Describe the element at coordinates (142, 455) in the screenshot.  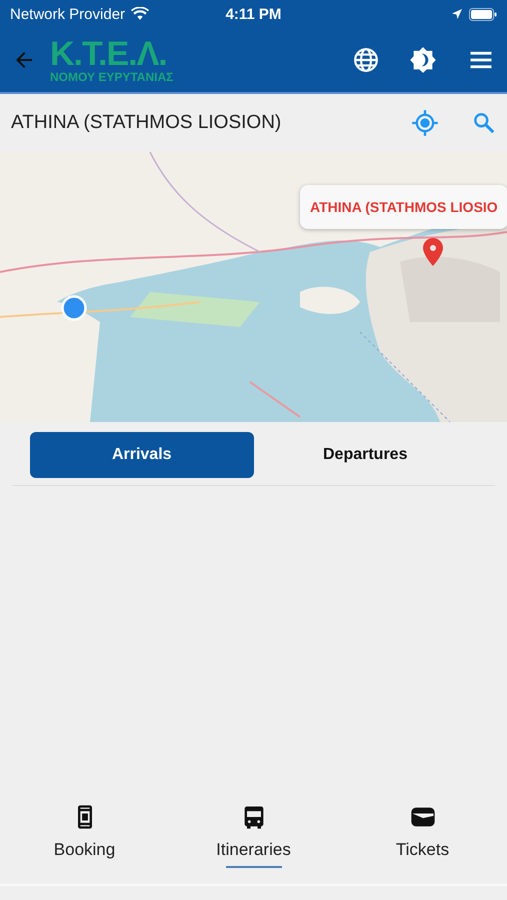
I see `tab: Arrivals` at that location.